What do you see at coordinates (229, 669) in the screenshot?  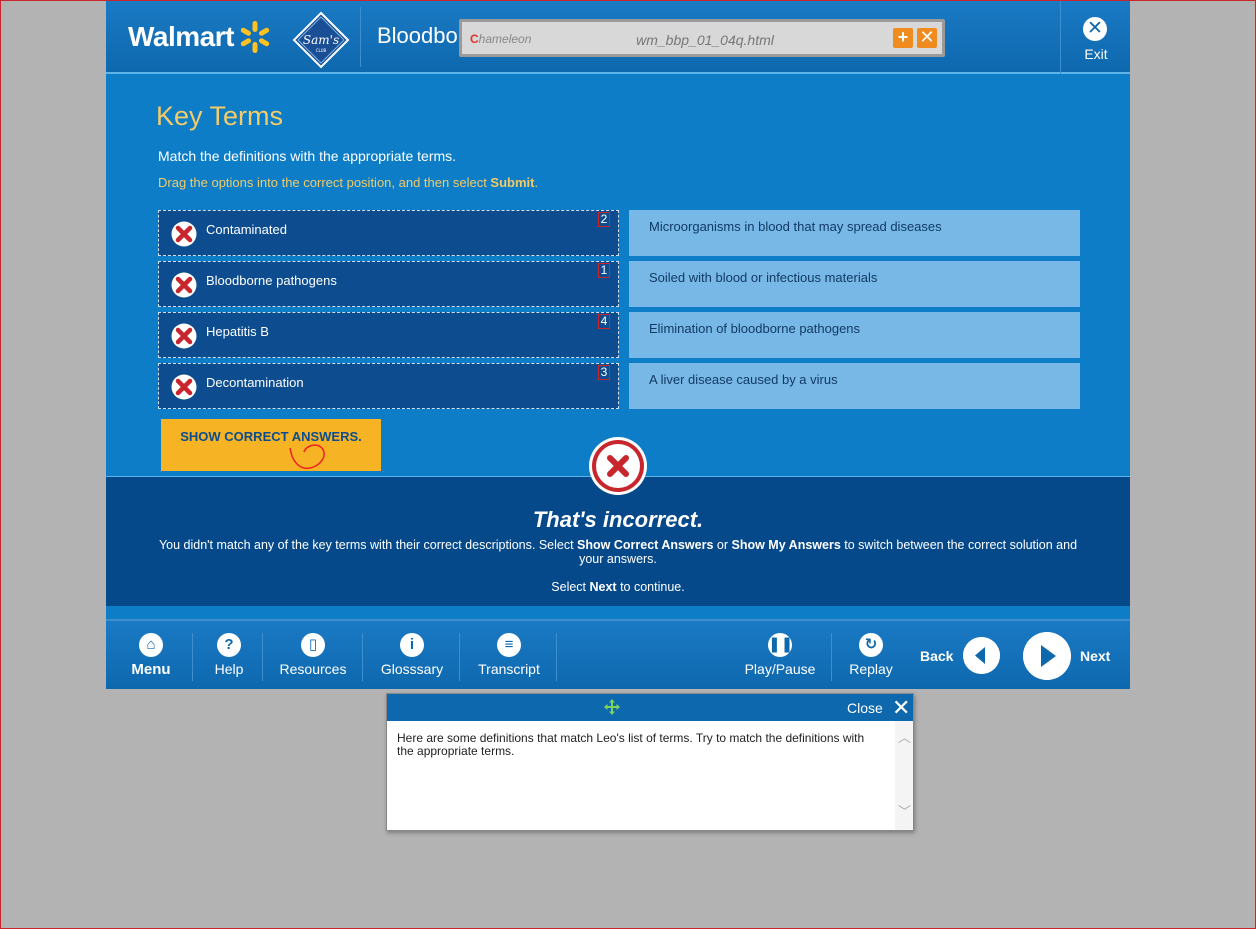 I see `help-label: Help` at bounding box center [229, 669].